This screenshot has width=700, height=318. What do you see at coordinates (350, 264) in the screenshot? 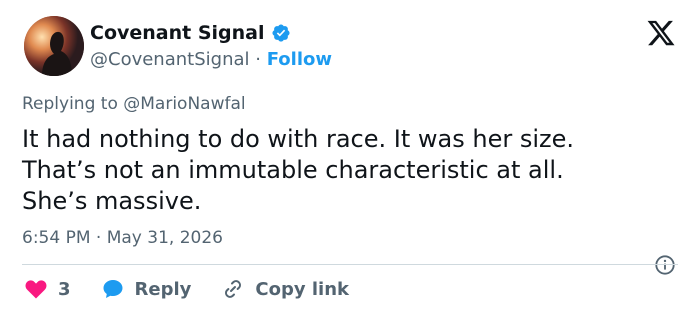
I see `divider` at bounding box center [350, 264].